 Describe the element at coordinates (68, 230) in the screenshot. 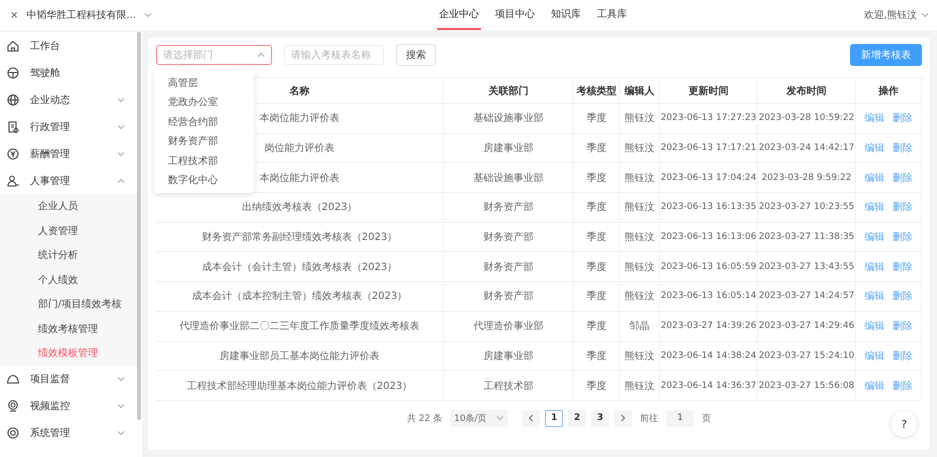

I see `submenu-item: 人资管理` at that location.